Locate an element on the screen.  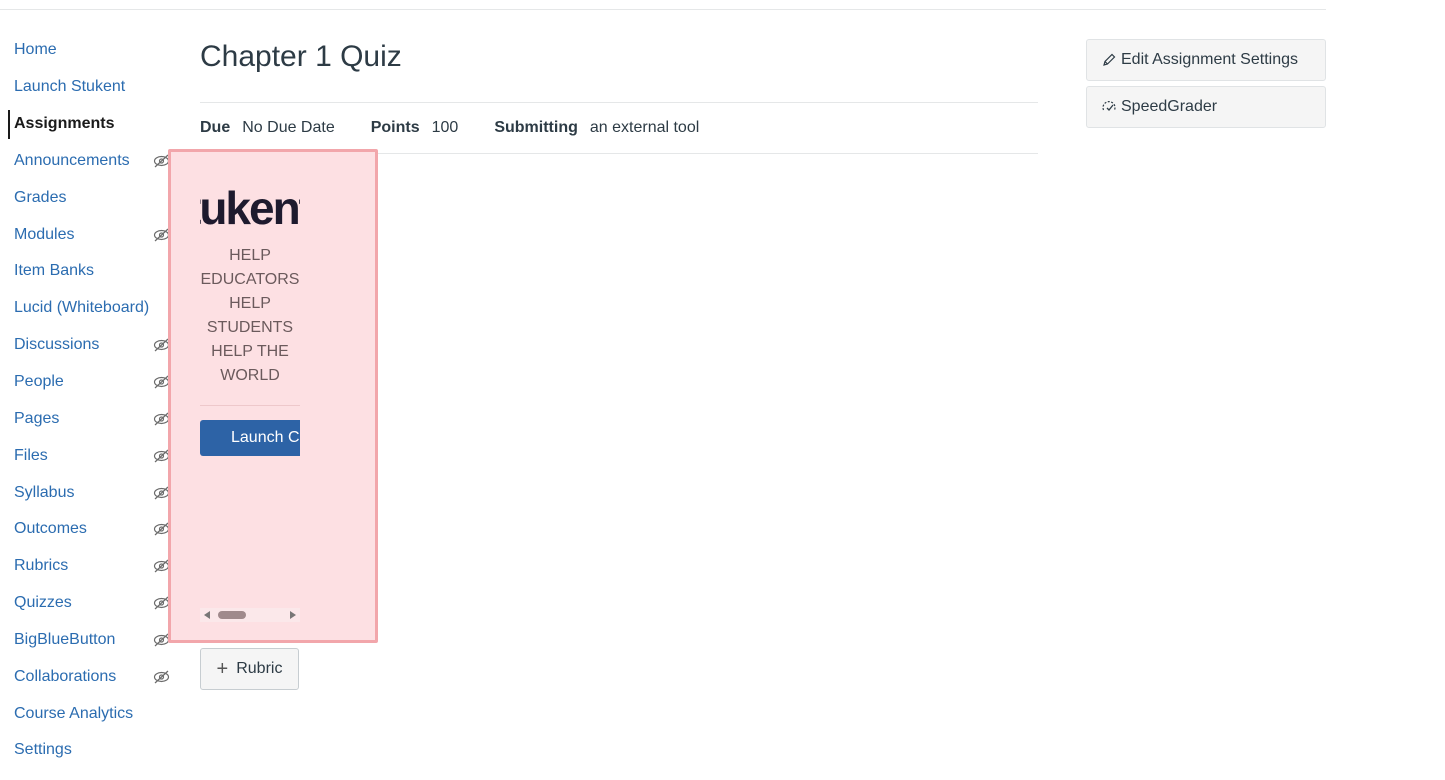
nav-item-discussions: Discussions is located at coordinates (90, 345).